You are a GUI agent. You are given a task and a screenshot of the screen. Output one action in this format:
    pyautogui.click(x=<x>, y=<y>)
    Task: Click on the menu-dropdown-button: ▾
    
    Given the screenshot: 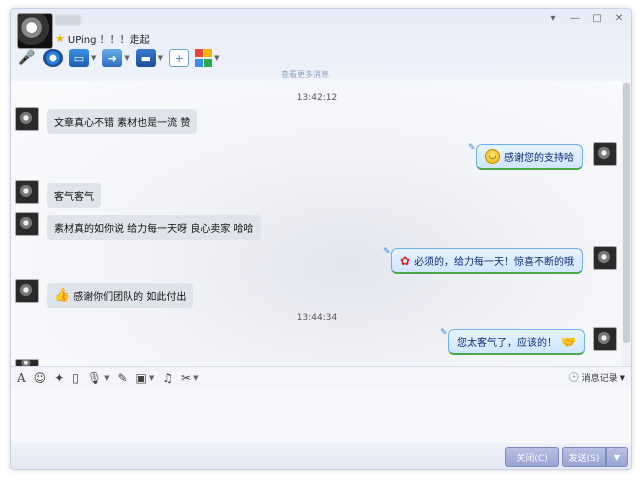 What is the action you would take?
    pyautogui.click(x=553, y=18)
    